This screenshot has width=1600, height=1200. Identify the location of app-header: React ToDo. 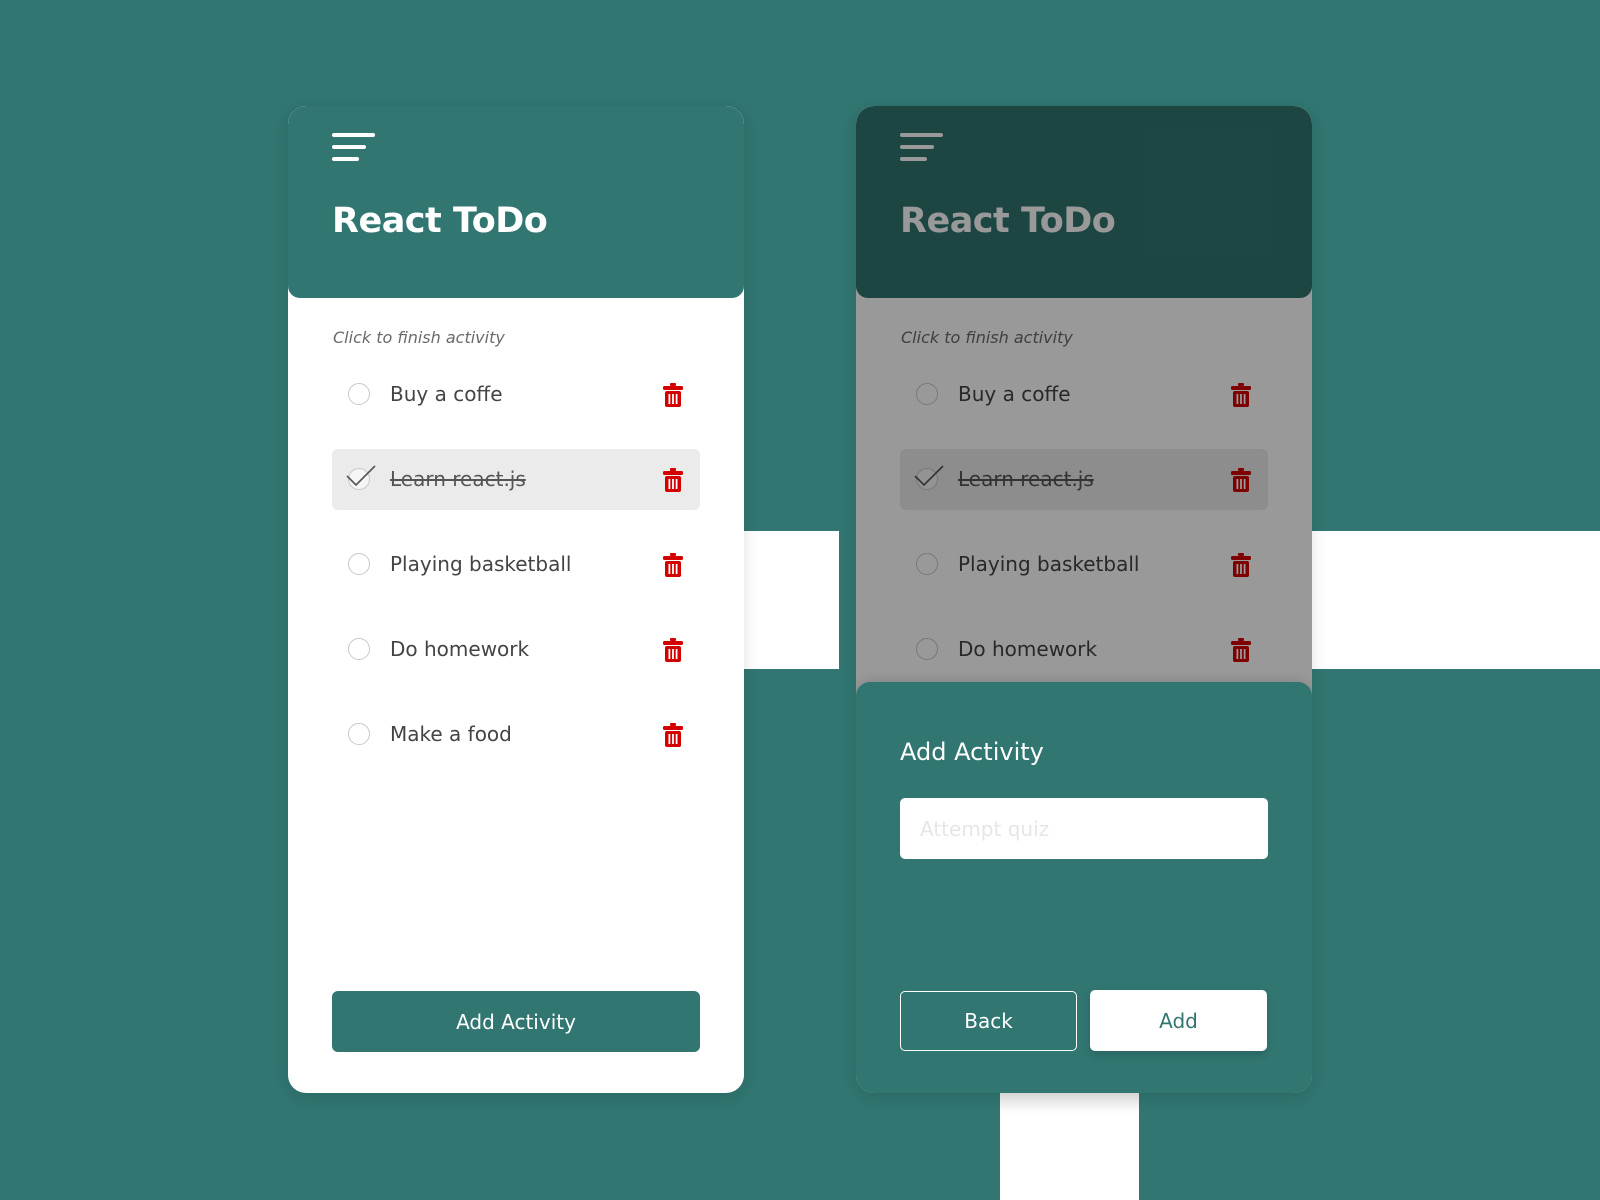
(516, 202).